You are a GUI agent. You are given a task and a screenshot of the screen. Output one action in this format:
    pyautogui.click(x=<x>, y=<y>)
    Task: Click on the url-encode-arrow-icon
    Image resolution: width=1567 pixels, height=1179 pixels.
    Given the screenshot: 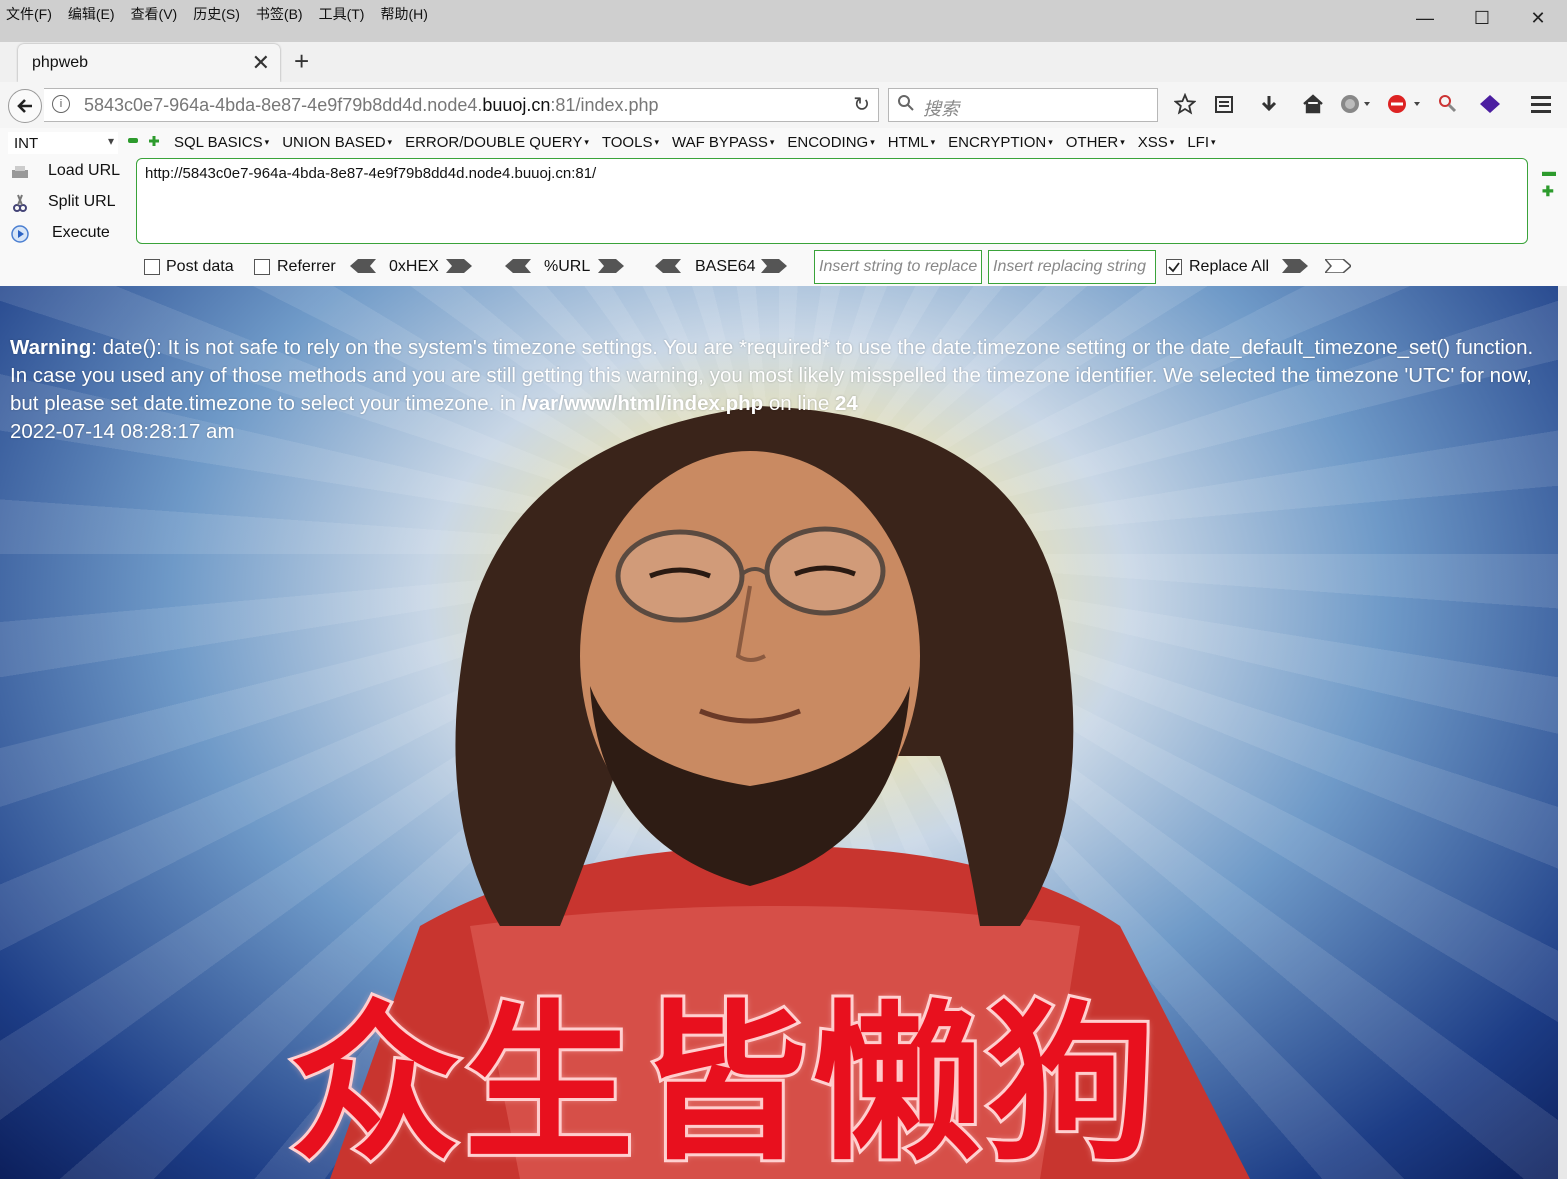 What is the action you would take?
    pyautogui.click(x=611, y=266)
    